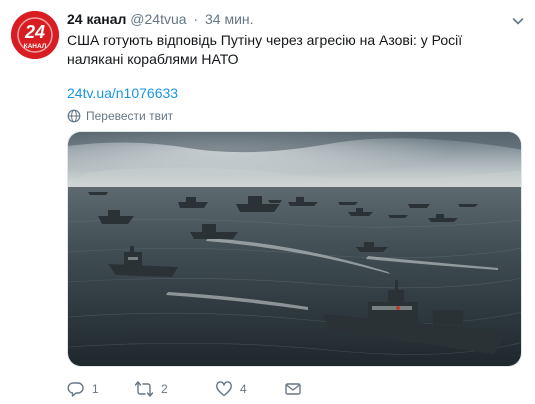  I want to click on reply-icon, so click(75, 389).